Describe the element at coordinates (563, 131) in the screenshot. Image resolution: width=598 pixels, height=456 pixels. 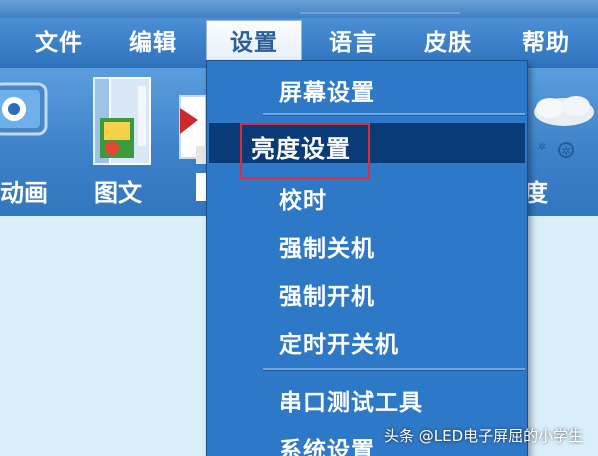
I see `weather-icon: ✲ ✲` at that location.